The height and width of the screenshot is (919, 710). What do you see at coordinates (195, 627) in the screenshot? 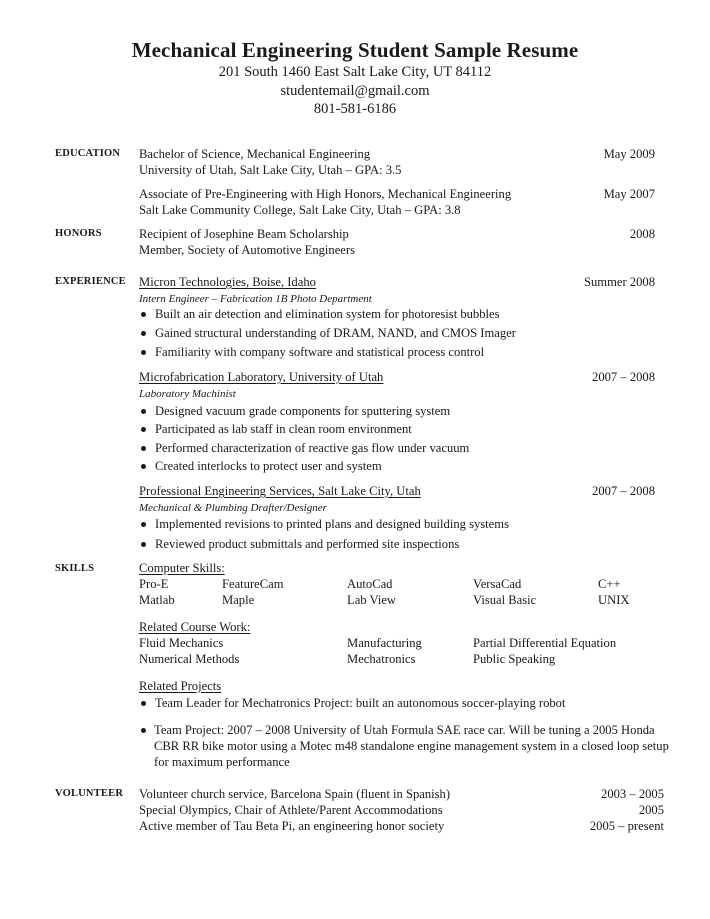
I see `course-work-heading: Related Course Work:` at bounding box center [195, 627].